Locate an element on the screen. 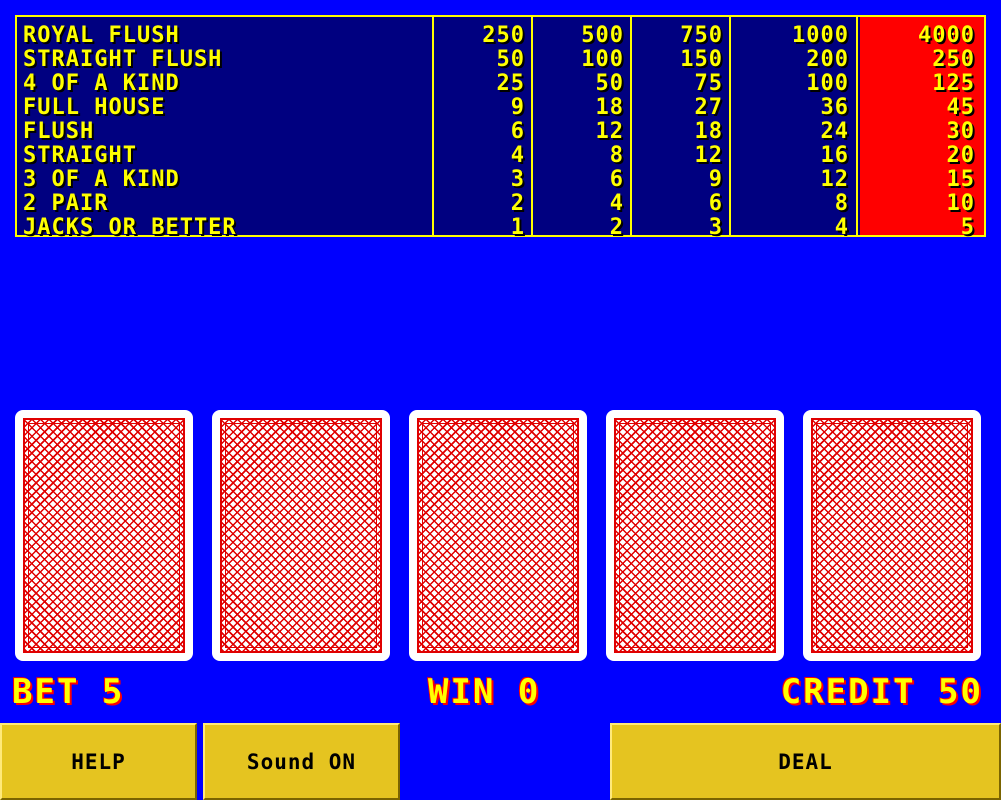  paytable-payout-bet-4: 8 is located at coordinates (841, 203).